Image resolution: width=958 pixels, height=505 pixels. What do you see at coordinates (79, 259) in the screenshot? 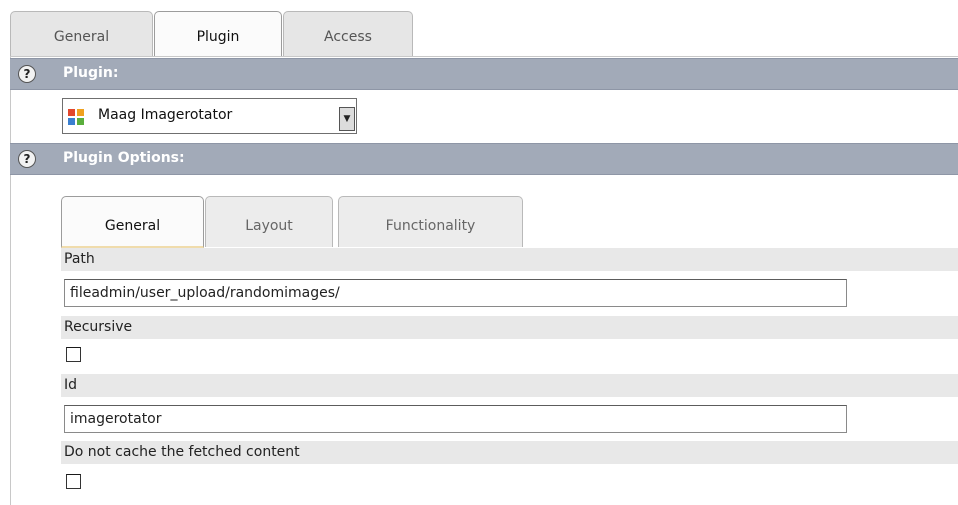
I see `path-label: Path` at bounding box center [79, 259].